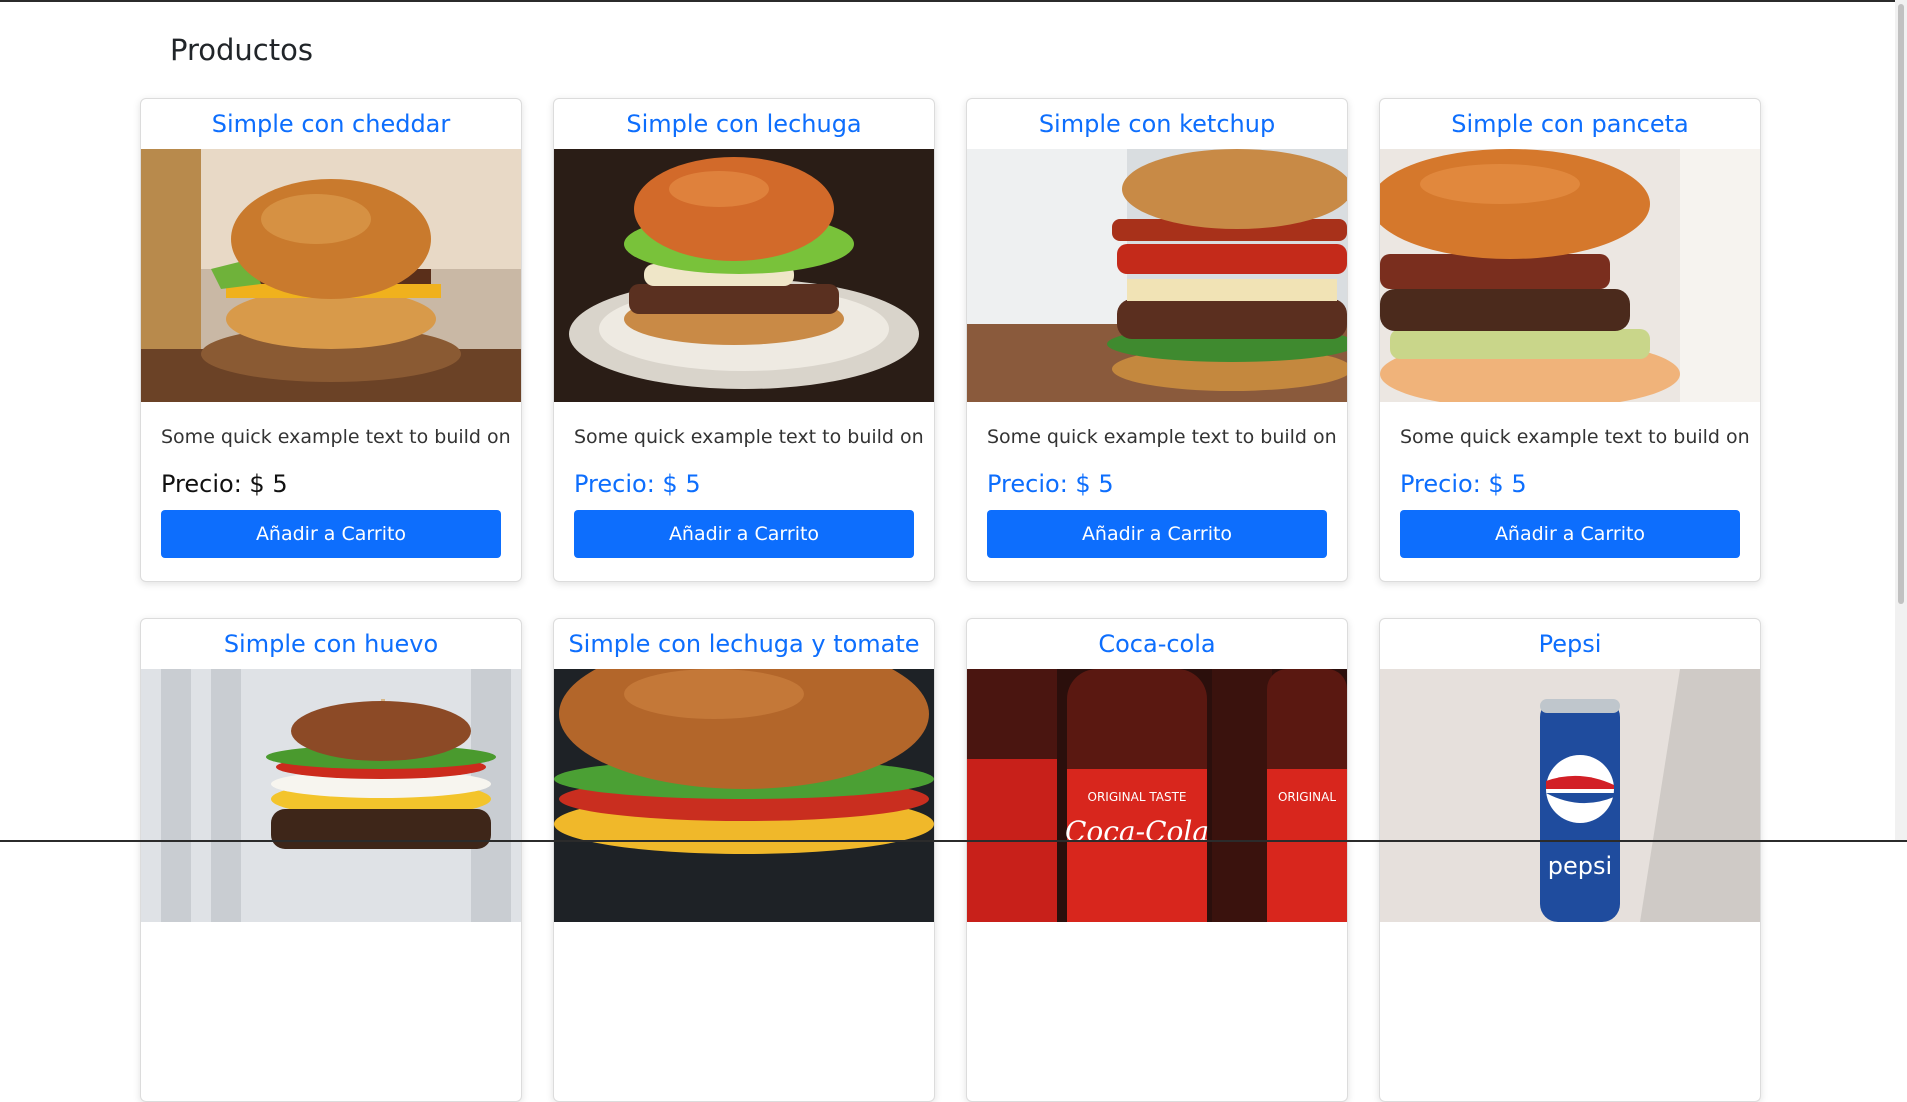 The height and width of the screenshot is (1102, 1907). Describe the element at coordinates (1901, 304) in the screenshot. I see `scrollbar-thumb` at that location.